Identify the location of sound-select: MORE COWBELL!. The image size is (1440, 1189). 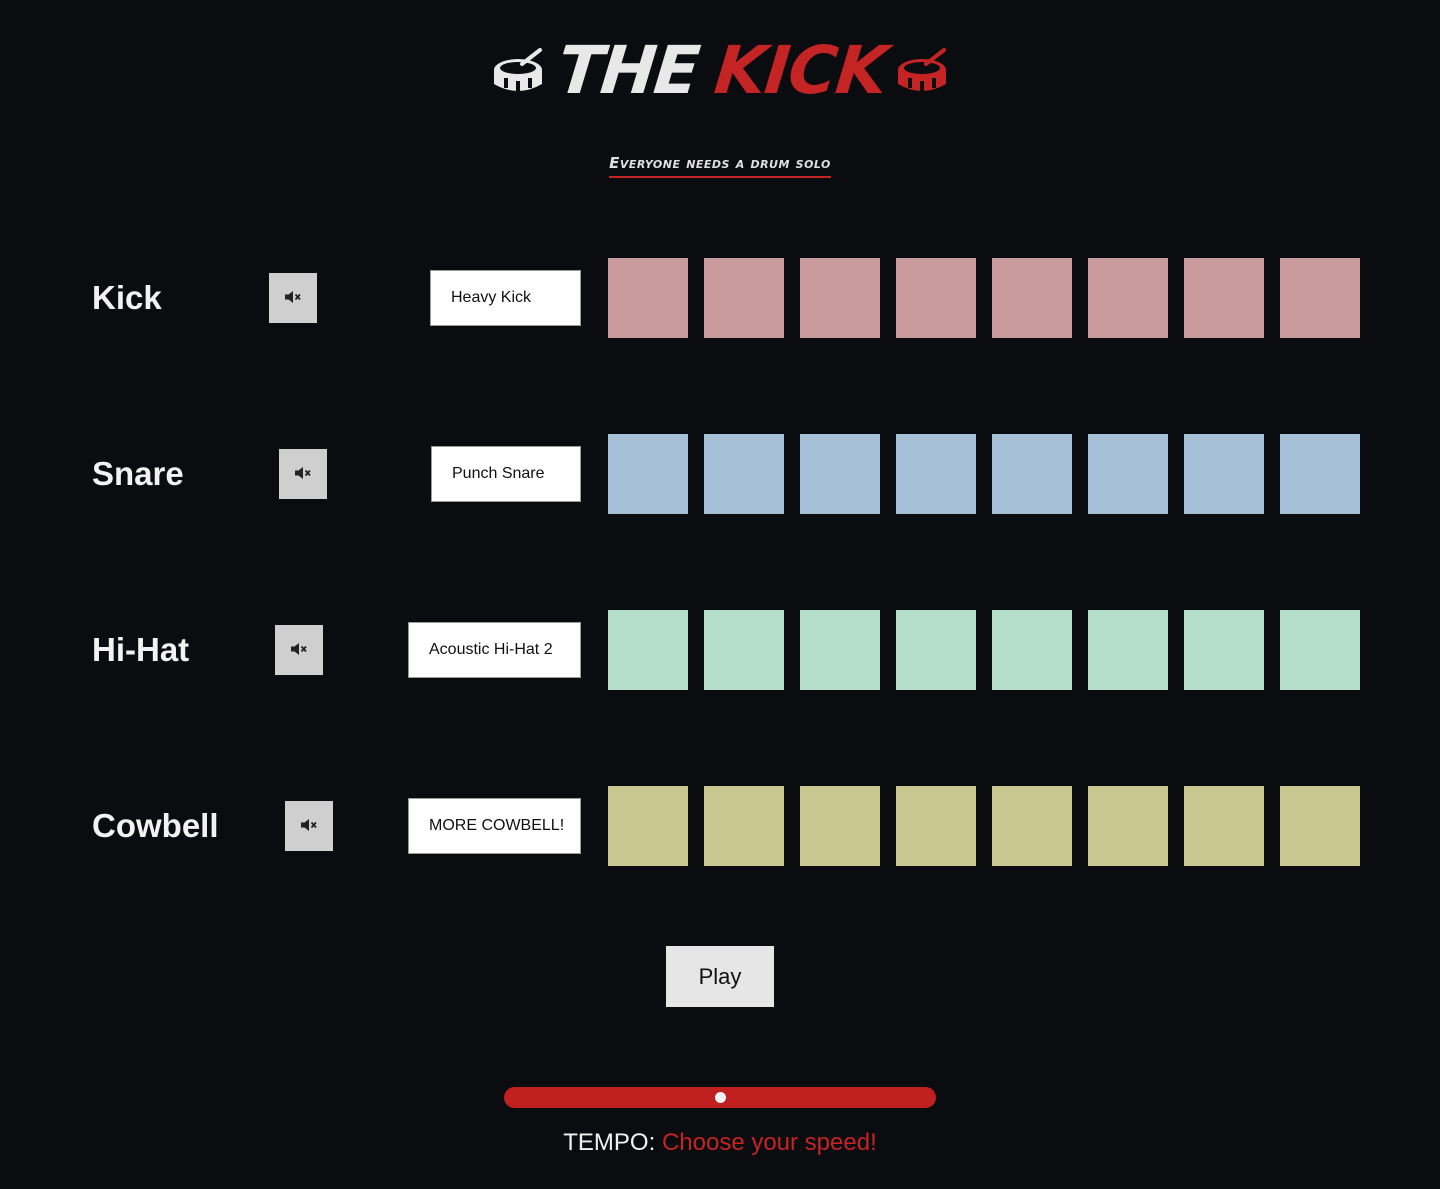
(494, 826).